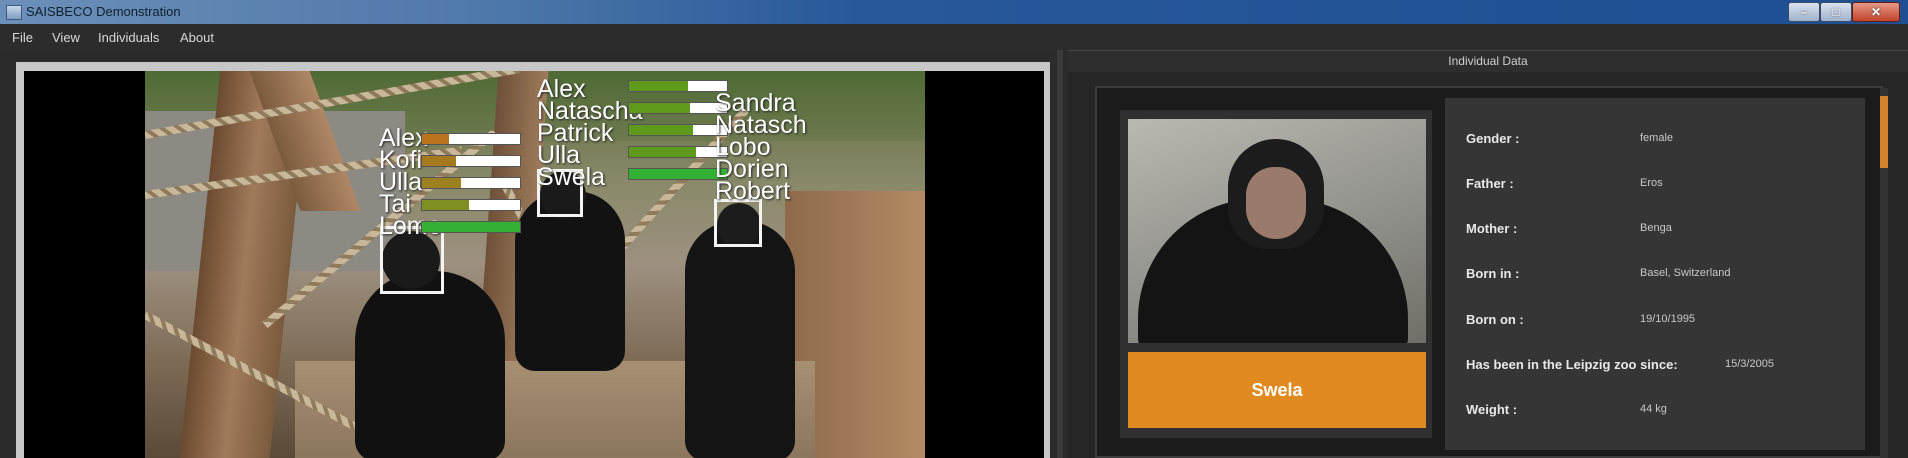 The image size is (1908, 458). Describe the element at coordinates (1276, 203) in the screenshot. I see `chimpanzee-face` at that location.